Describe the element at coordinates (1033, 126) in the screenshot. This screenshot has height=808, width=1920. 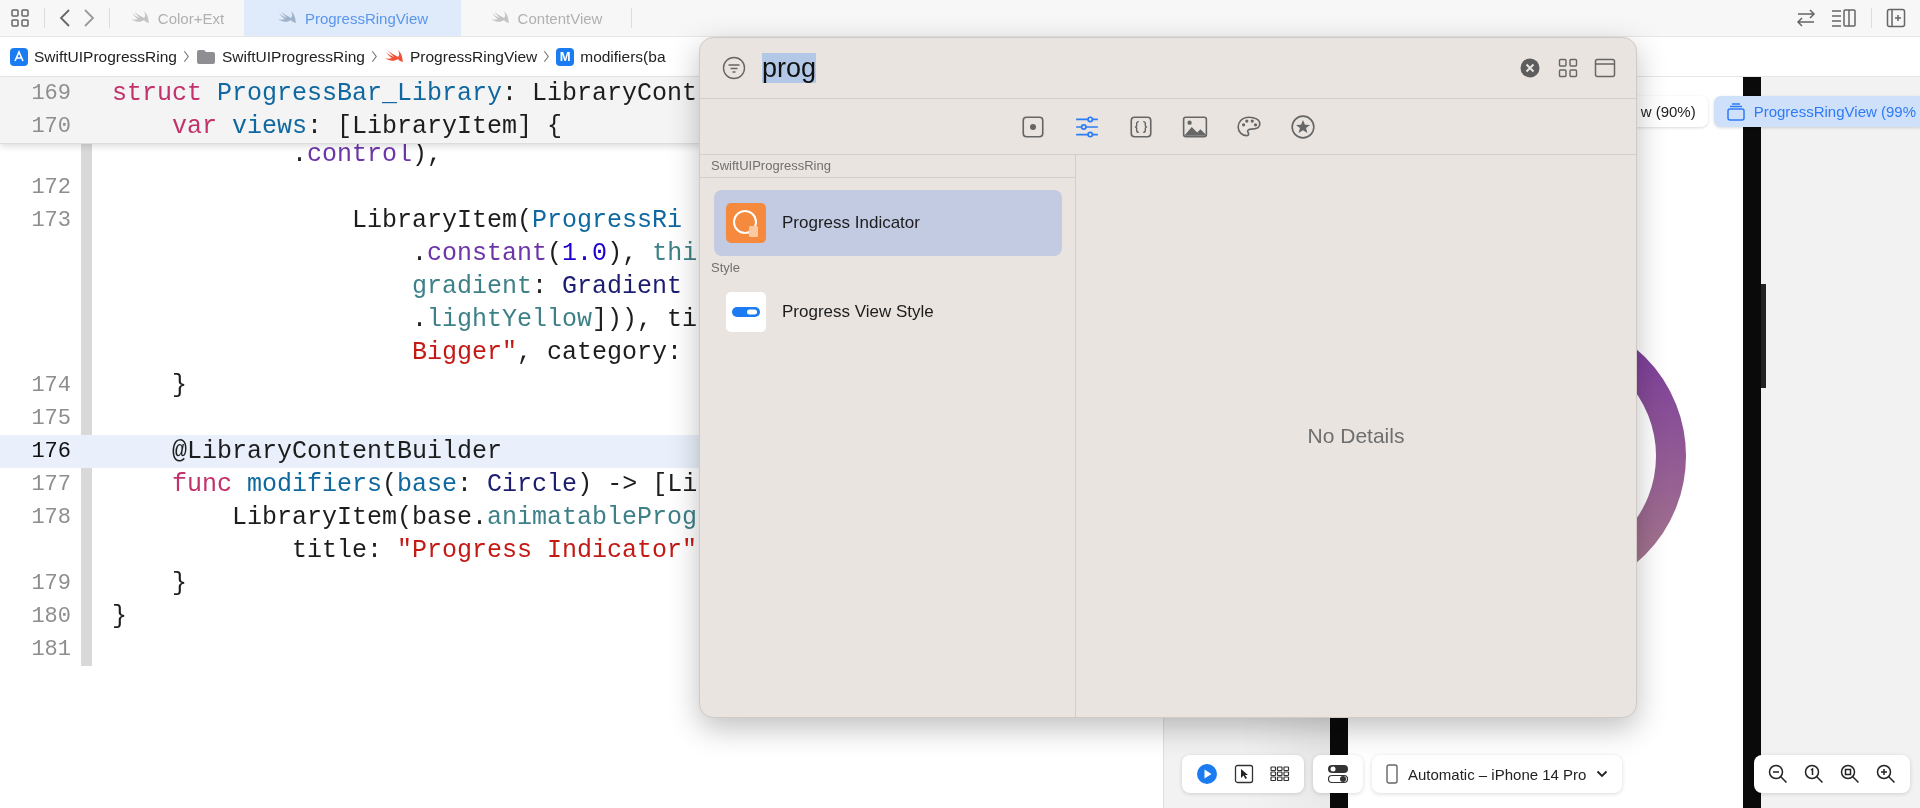
I see `views-icon` at that location.